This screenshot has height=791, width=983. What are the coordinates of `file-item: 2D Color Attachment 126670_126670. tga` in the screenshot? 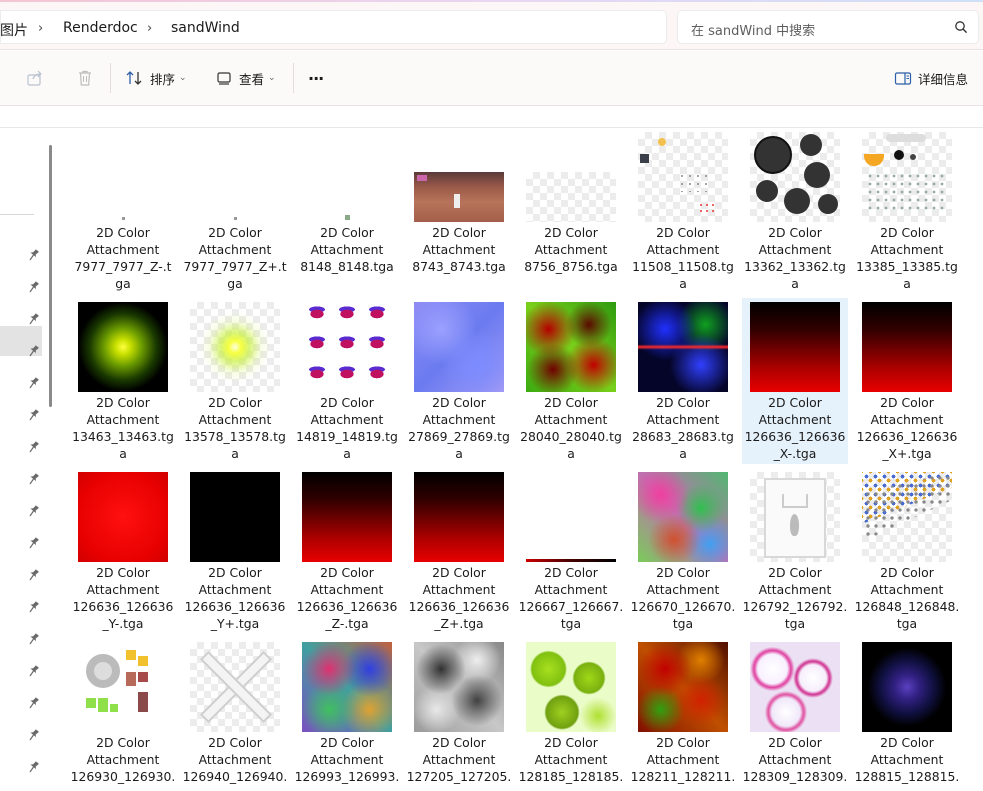 It's located at (683, 551).